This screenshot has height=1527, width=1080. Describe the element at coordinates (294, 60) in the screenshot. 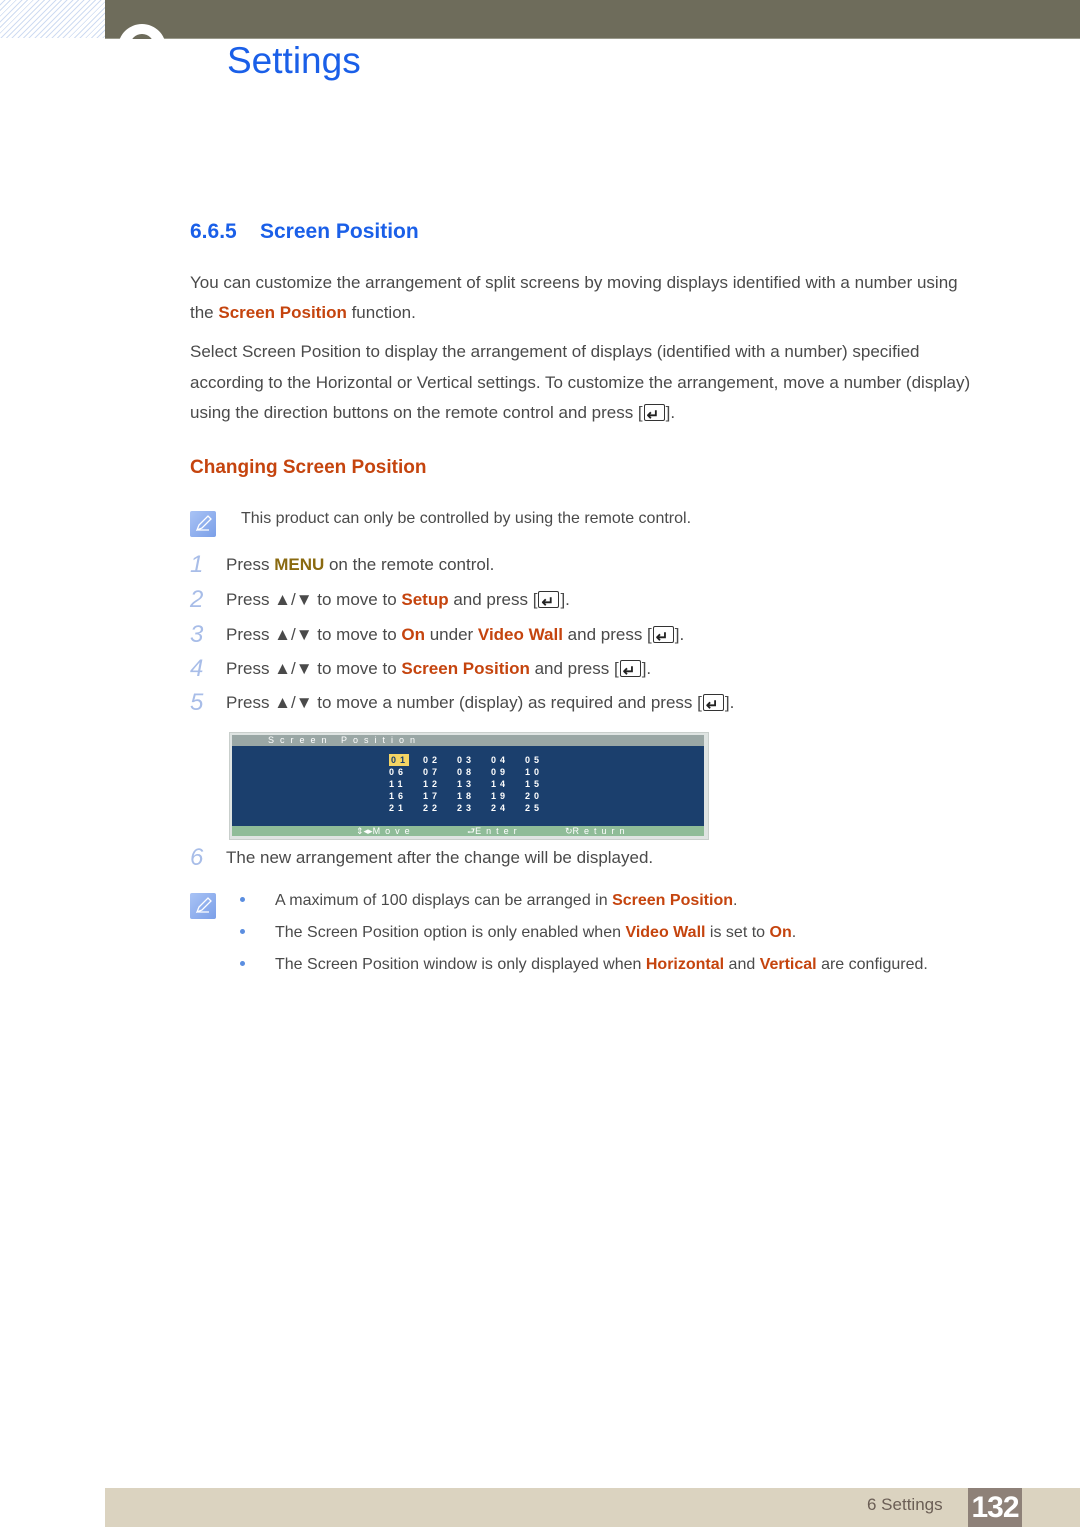

I see `page-title: Settings` at that location.